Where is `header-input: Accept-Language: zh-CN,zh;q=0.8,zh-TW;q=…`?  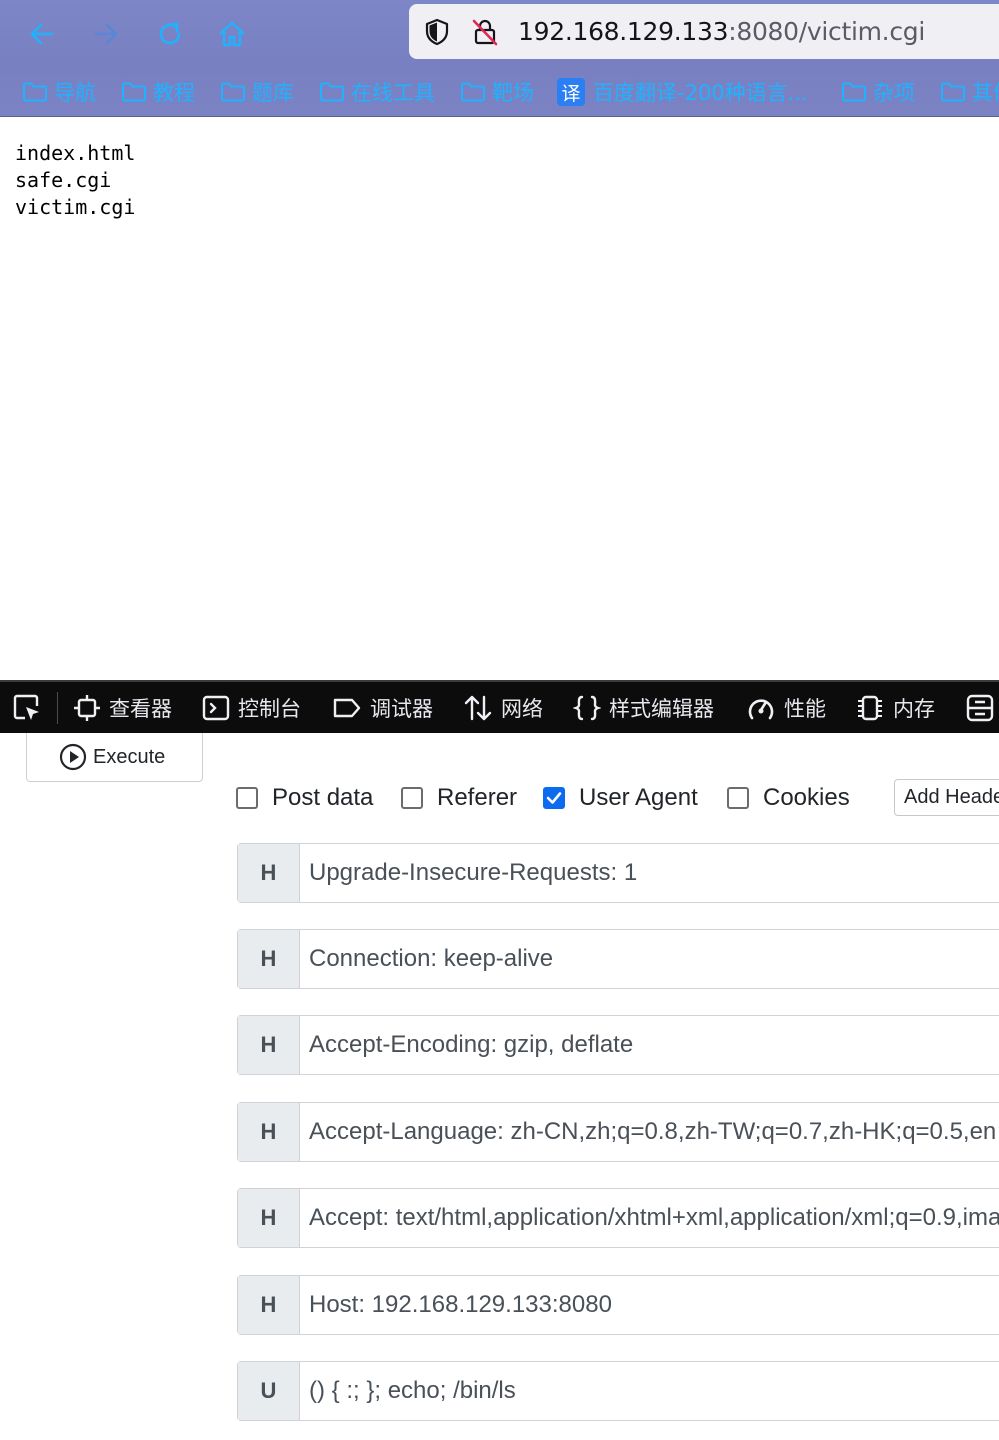
header-input: Accept-Language: zh-CN,zh;q=0.8,zh-TW;q=… is located at coordinates (649, 1132).